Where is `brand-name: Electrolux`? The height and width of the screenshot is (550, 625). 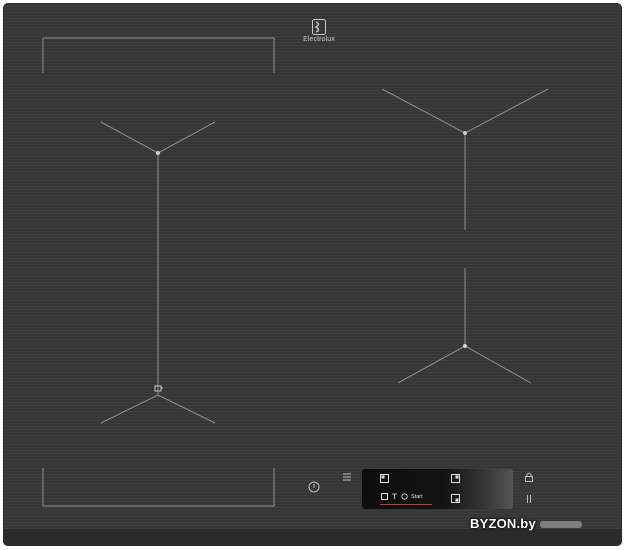 brand-name: Electrolux is located at coordinates (319, 39).